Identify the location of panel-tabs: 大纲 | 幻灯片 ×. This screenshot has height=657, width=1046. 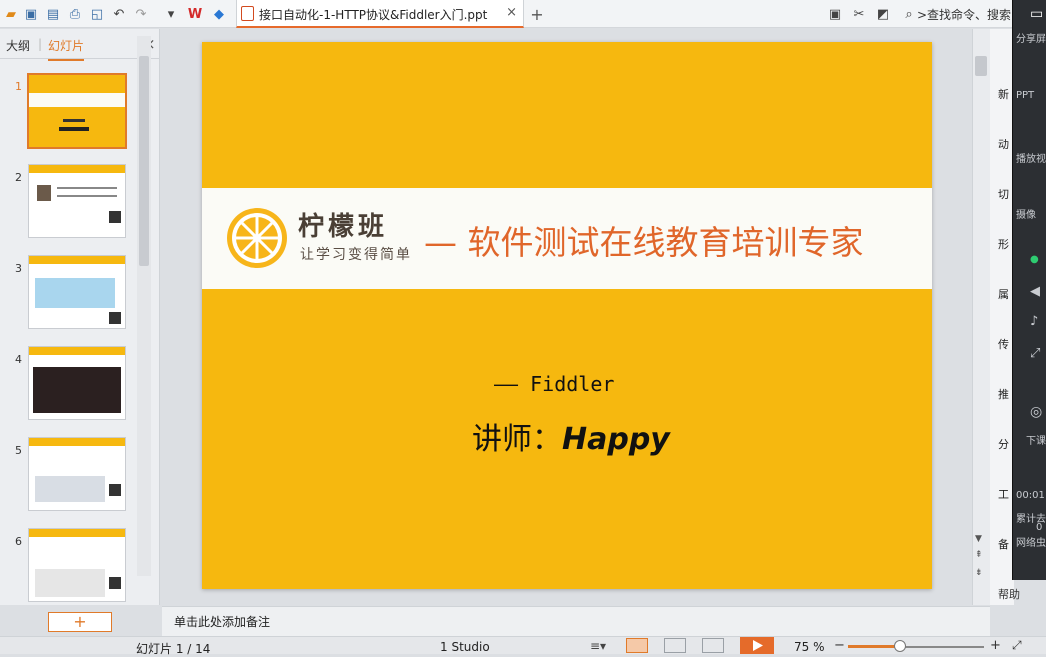
(80, 45).